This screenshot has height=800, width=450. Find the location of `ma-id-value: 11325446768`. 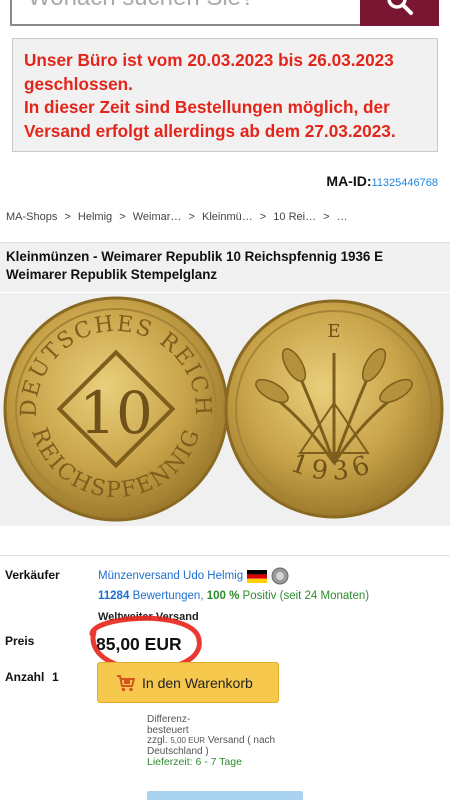

ma-id-value: 11325446768 is located at coordinates (405, 183).